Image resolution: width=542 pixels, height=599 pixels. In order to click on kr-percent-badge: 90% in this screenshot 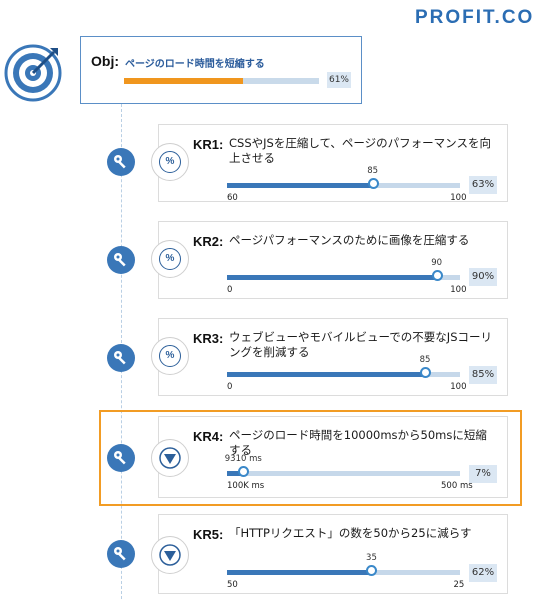, I will do `click(483, 277)`.